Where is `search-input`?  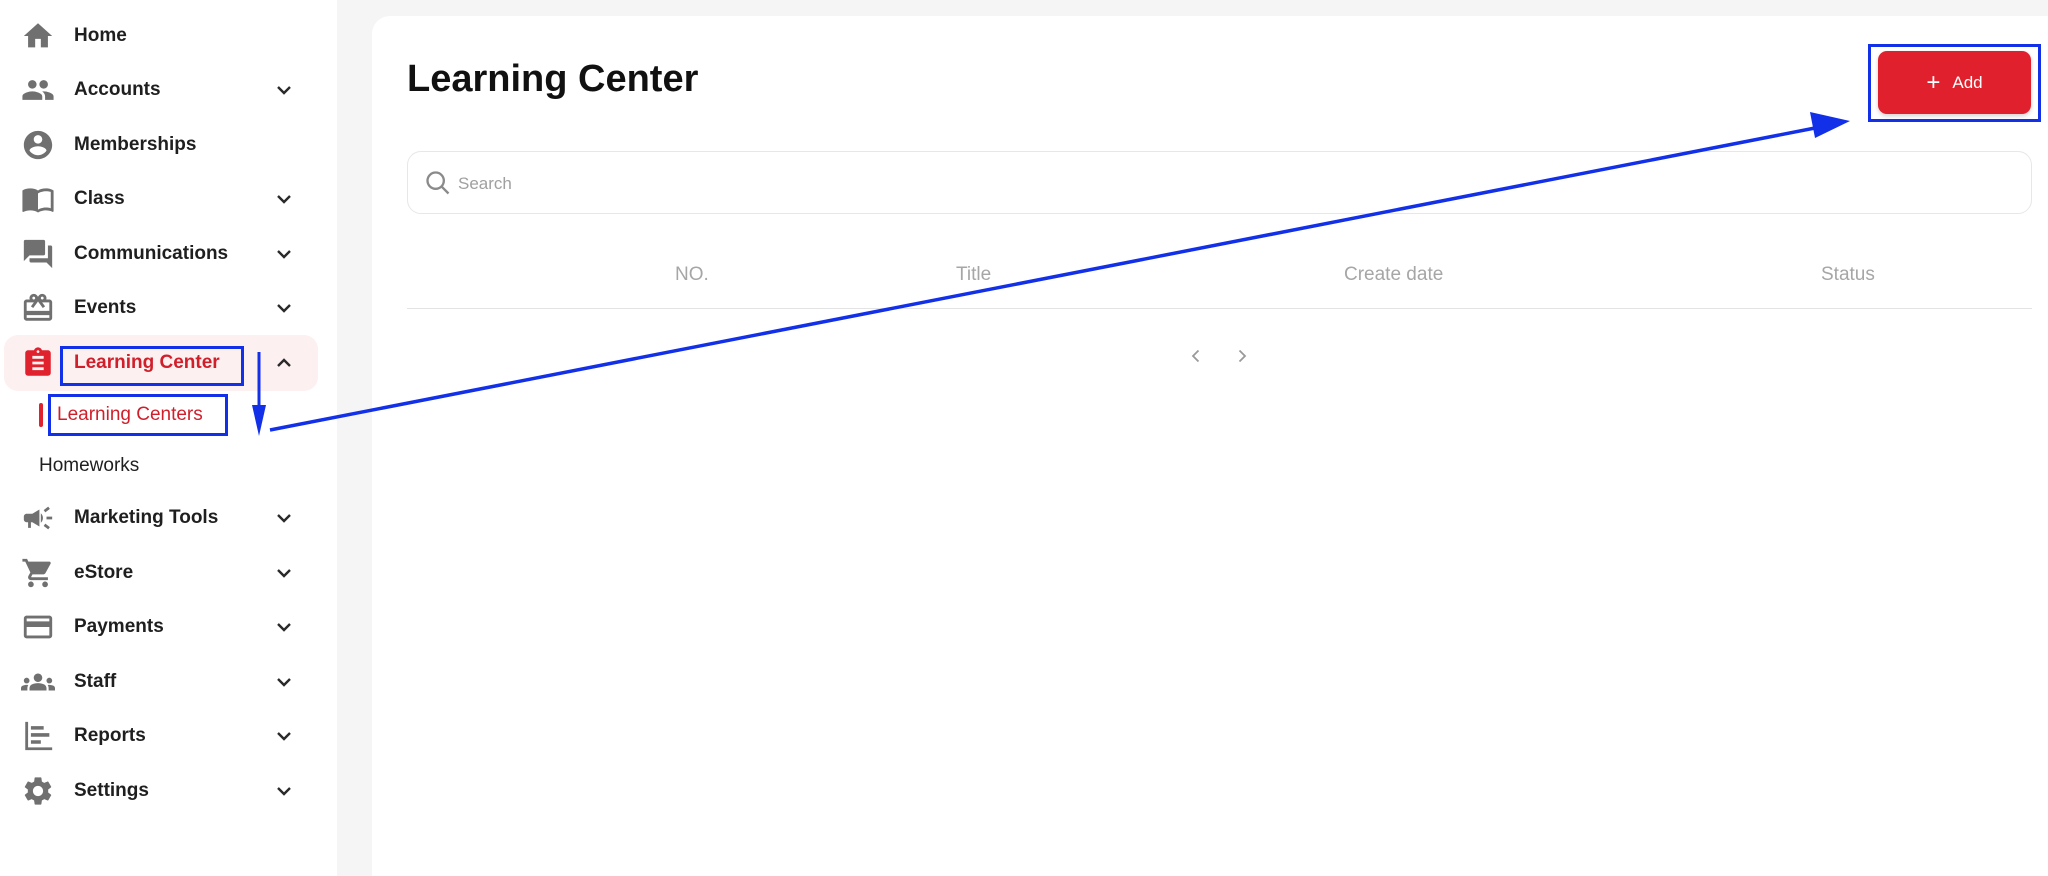 search-input is located at coordinates (1208, 184).